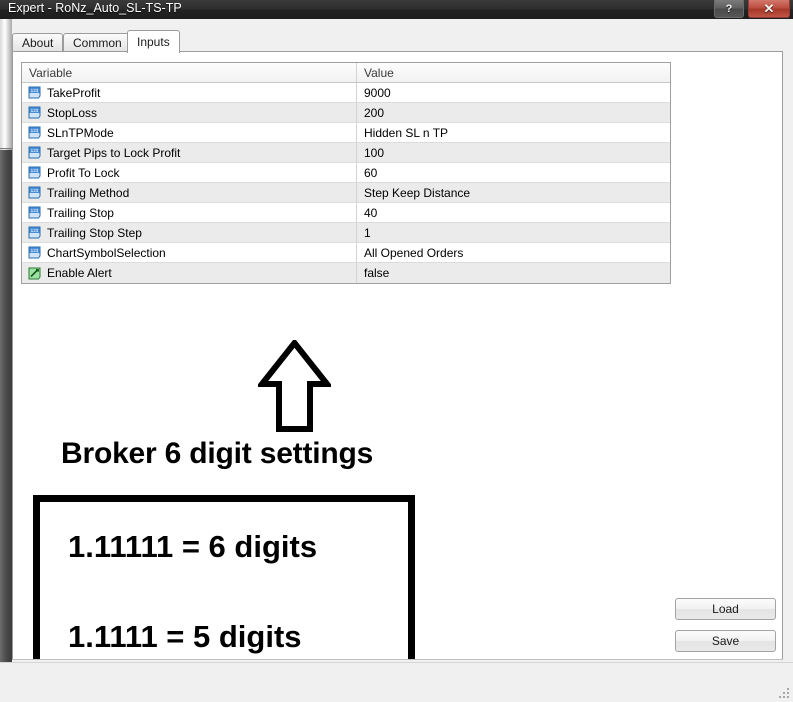 The height and width of the screenshot is (702, 793). I want to click on digit-settings-box: 1.11111 = 6 digits 1.1111 = 5 digits, so click(224, 577).